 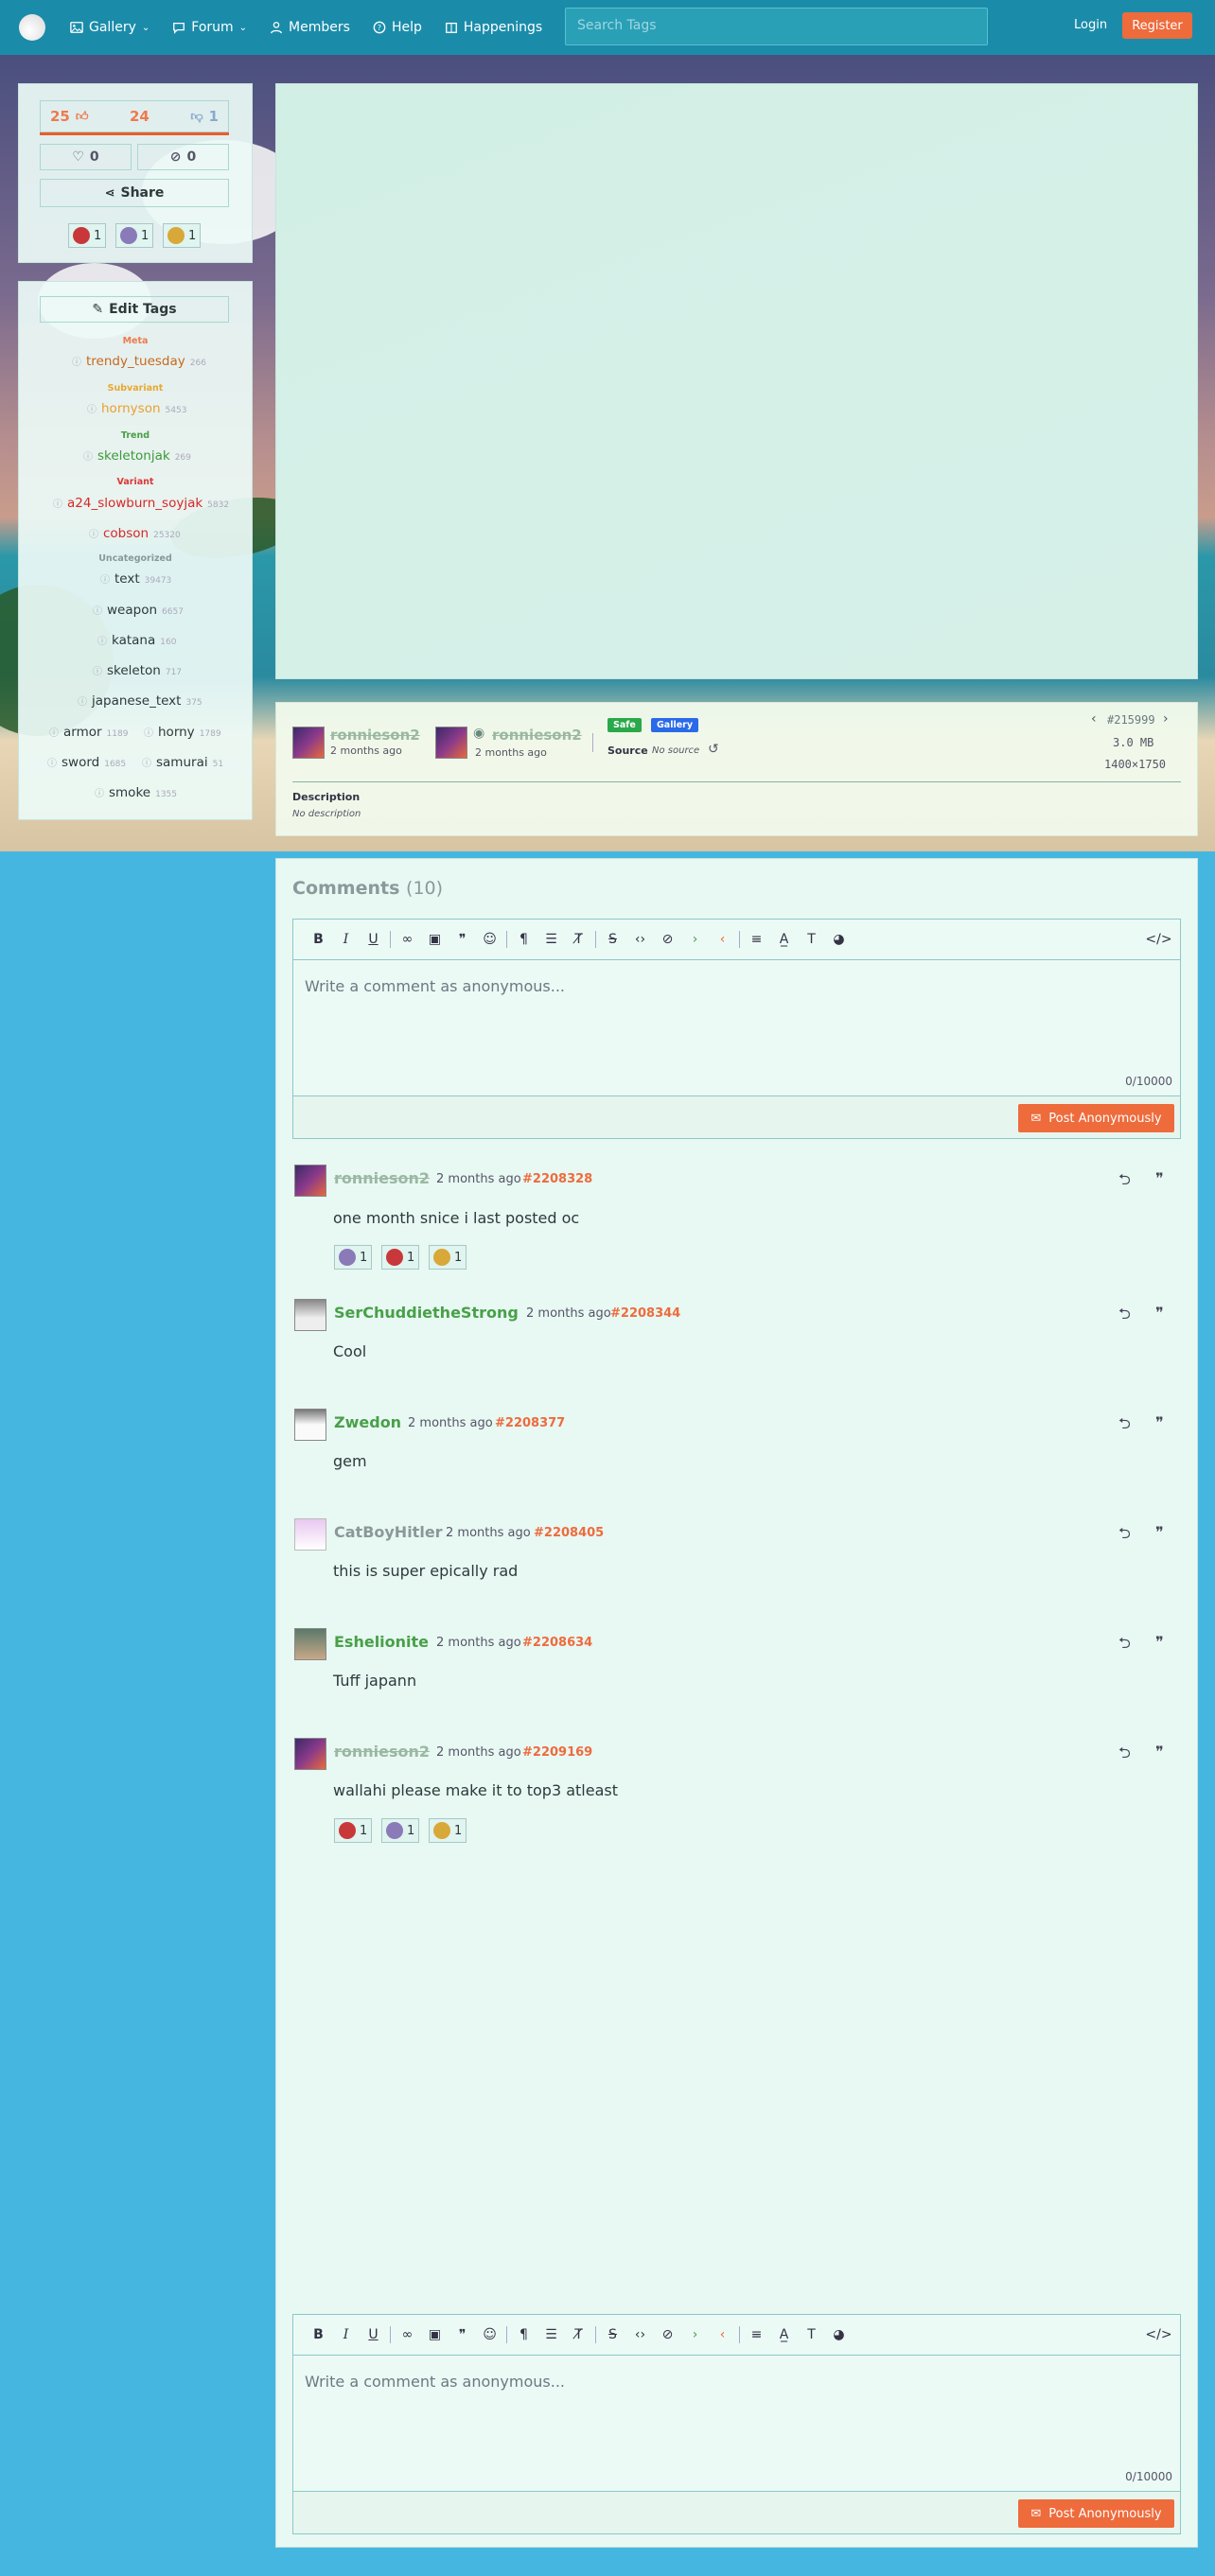 I want to click on tag-item: ⓘ sword 1685, so click(x=86, y=763).